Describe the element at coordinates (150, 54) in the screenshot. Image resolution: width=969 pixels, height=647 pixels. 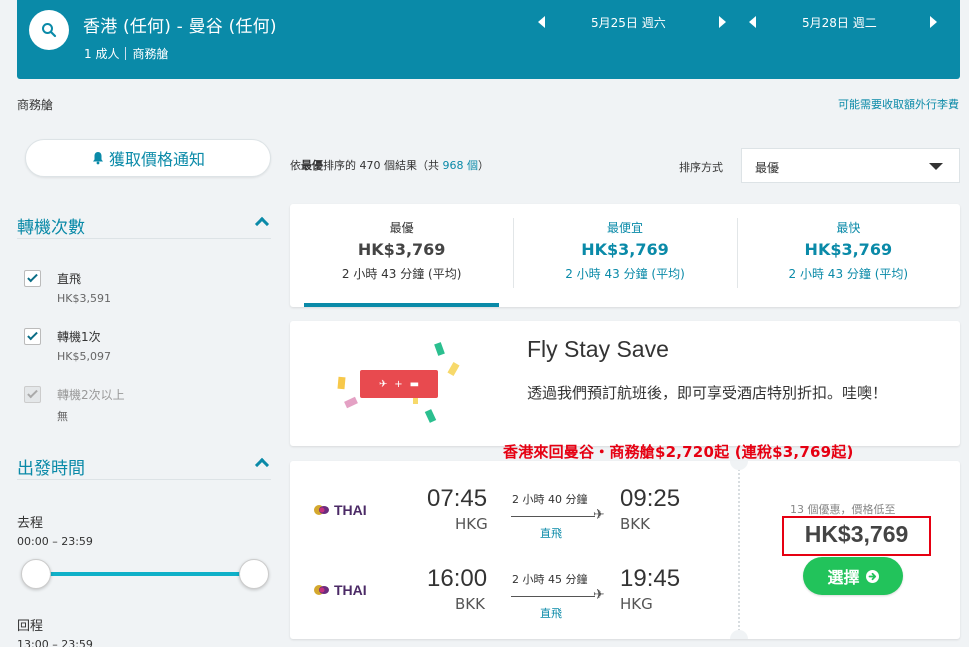
I see `cabin-class: 商務艙` at that location.